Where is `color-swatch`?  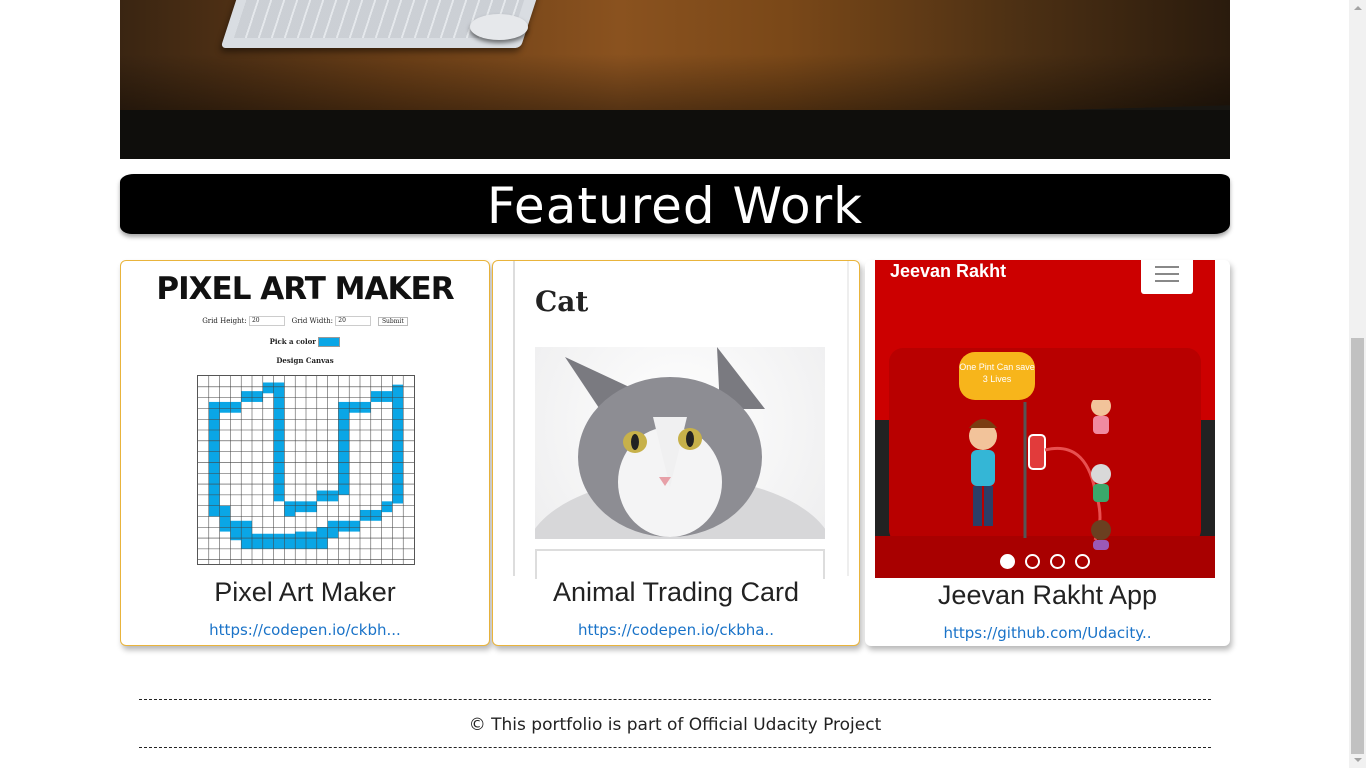 color-swatch is located at coordinates (329, 342).